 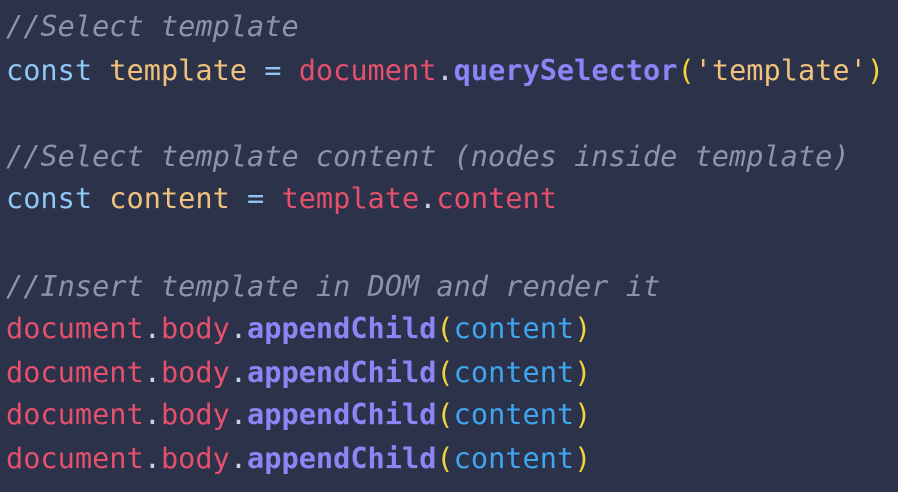 I want to click on code-line-1: //Select template, so click(x=152, y=26).